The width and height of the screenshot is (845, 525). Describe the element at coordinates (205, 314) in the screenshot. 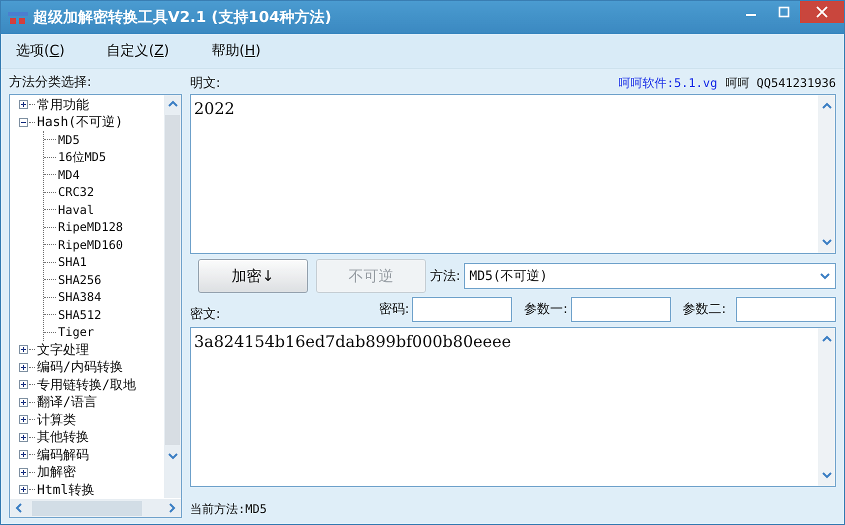

I see `ciphertext-label: 密文:` at that location.